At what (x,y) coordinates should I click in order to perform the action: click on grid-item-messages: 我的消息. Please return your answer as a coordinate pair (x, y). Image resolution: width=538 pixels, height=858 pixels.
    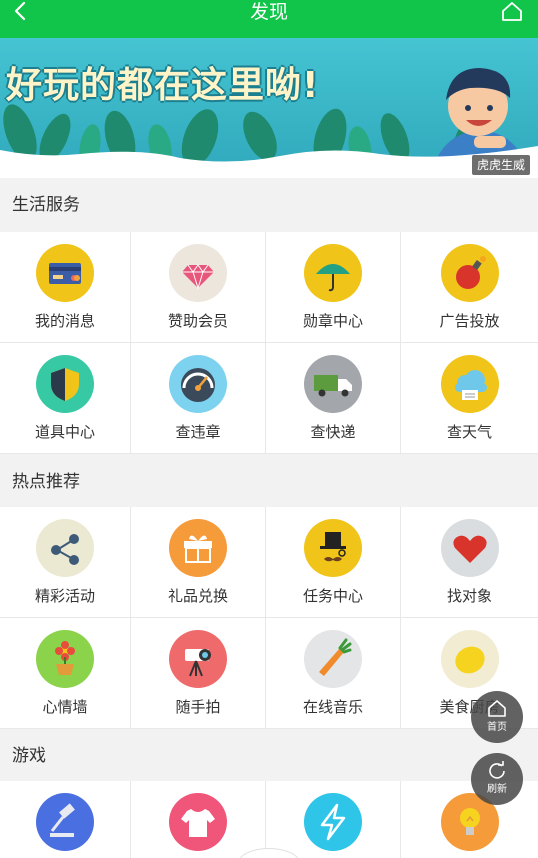
    Looking at the image, I should click on (65, 287).